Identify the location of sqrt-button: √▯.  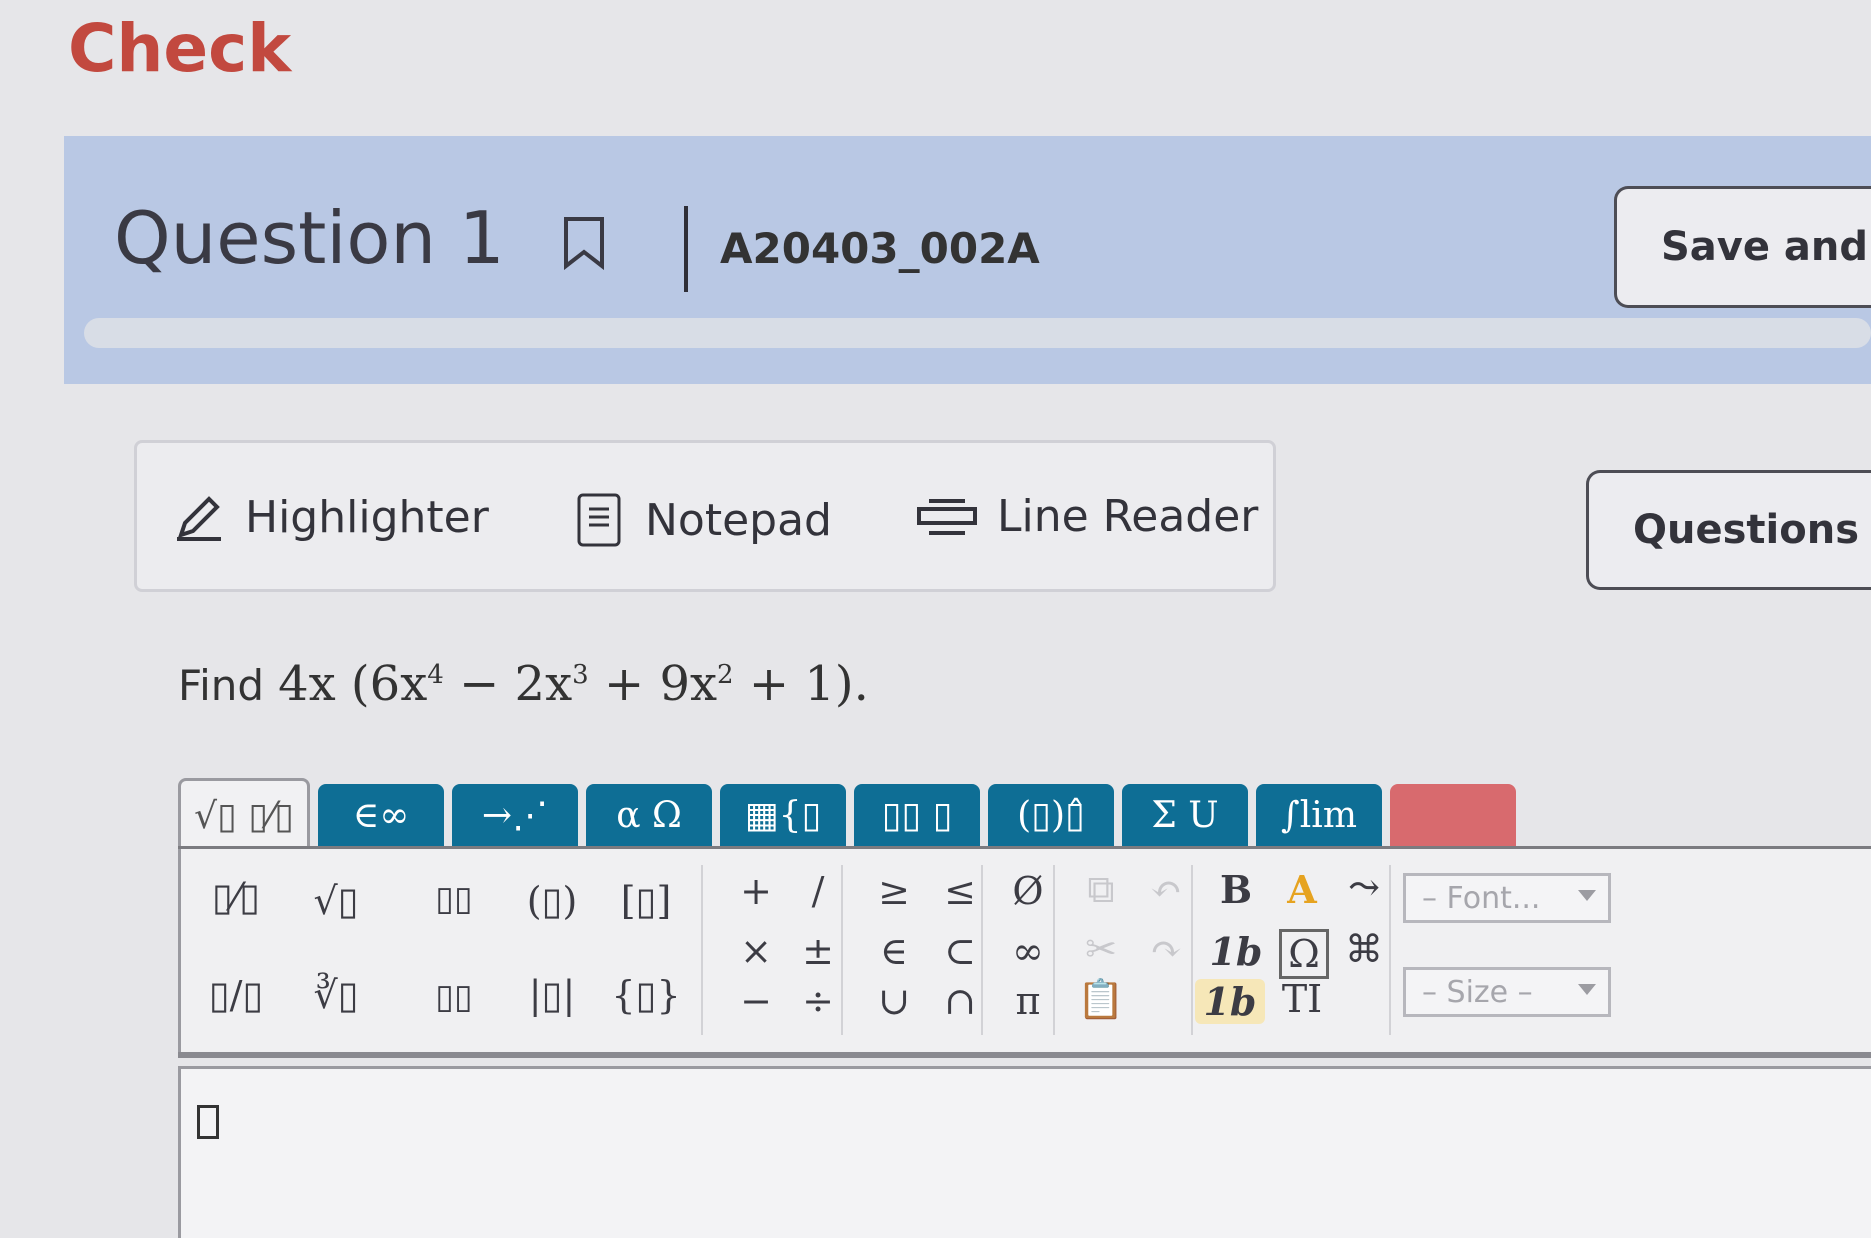
(336, 901).